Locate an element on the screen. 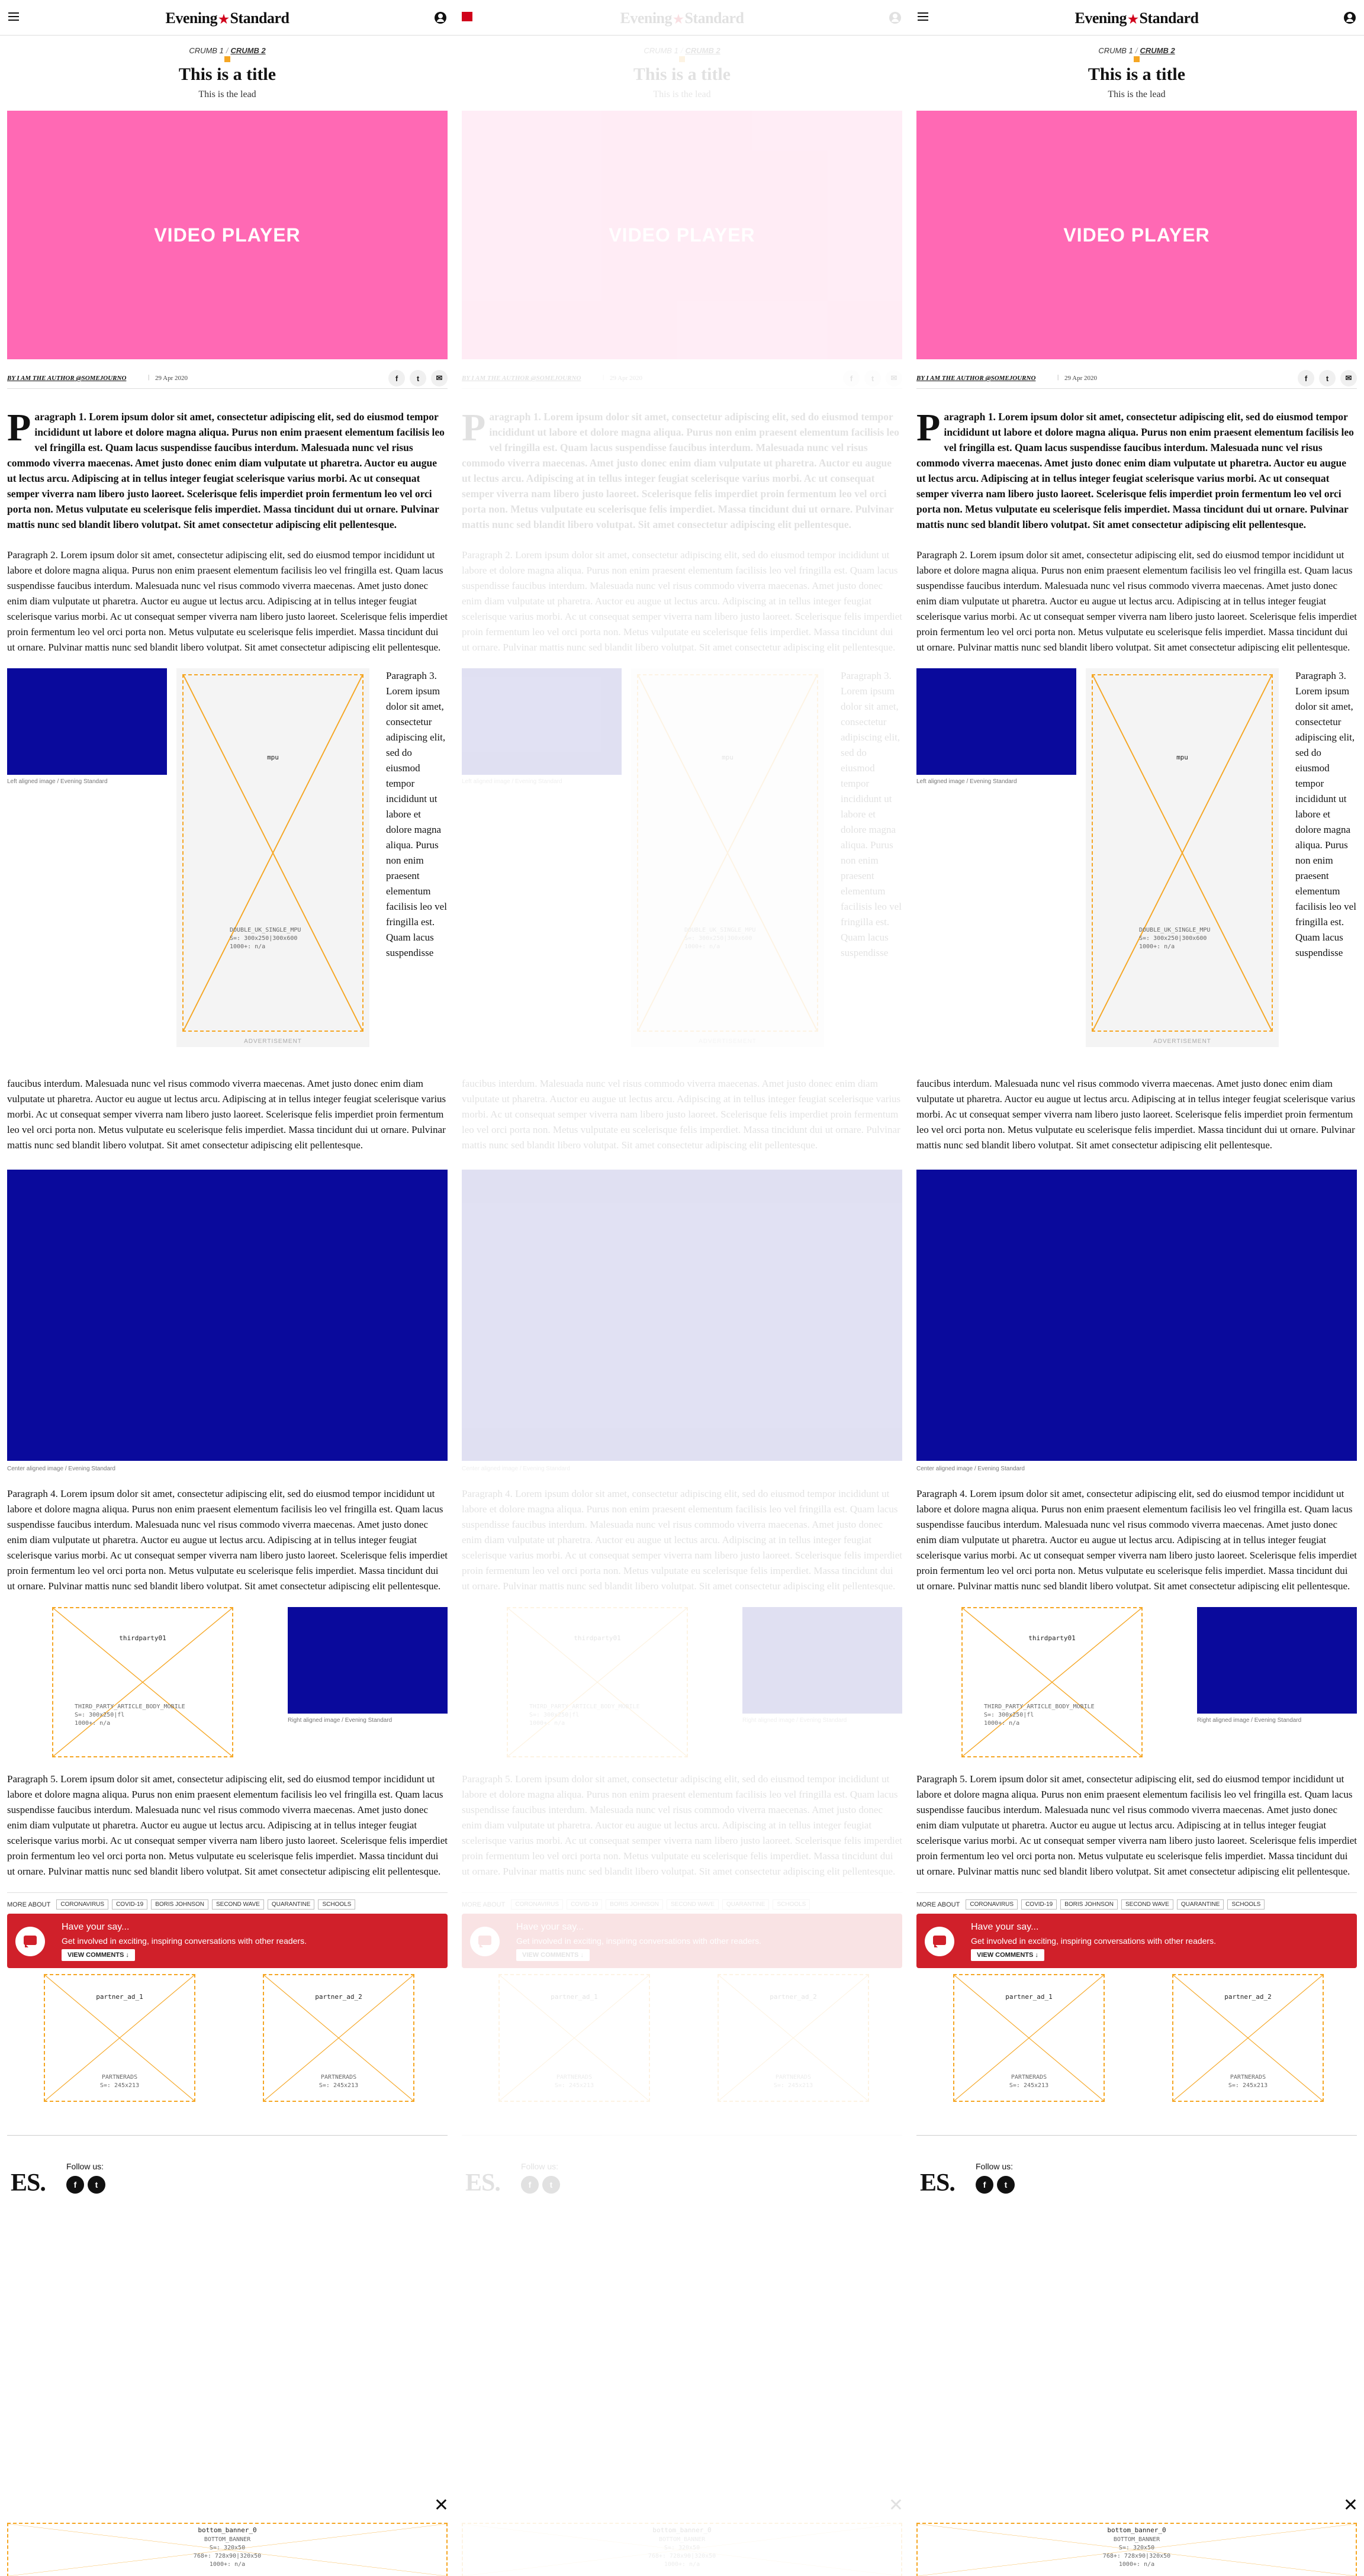 The width and height of the screenshot is (1364, 2576). left-aligned-image is located at coordinates (542, 721).